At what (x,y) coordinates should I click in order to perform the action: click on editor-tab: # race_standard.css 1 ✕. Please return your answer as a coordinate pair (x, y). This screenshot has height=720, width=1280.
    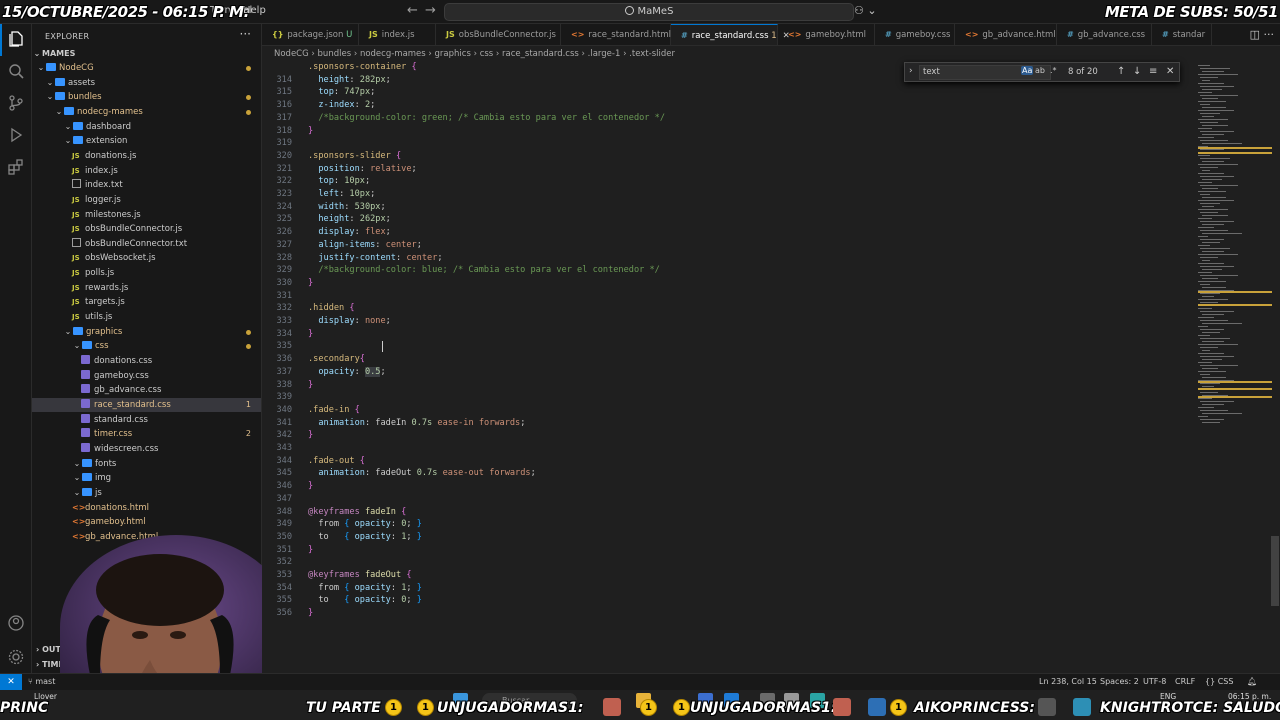
    Looking at the image, I should click on (730, 34).